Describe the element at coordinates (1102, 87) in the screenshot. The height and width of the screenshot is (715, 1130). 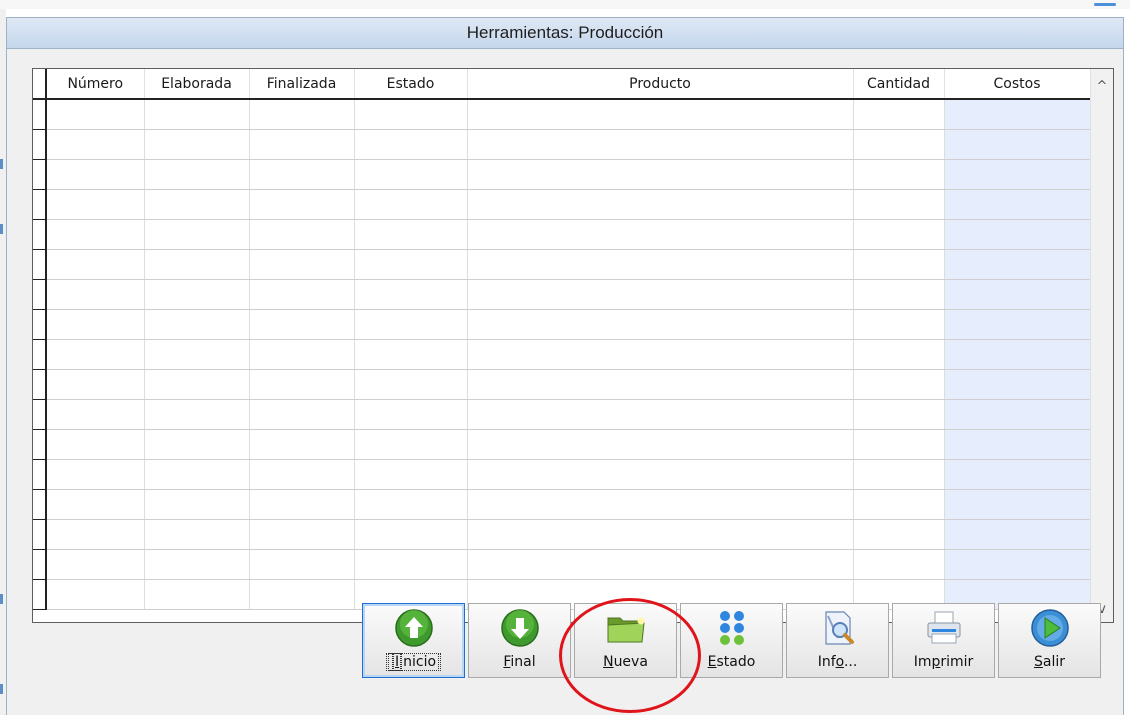
I see `scroll-up-icon: ^` at that location.